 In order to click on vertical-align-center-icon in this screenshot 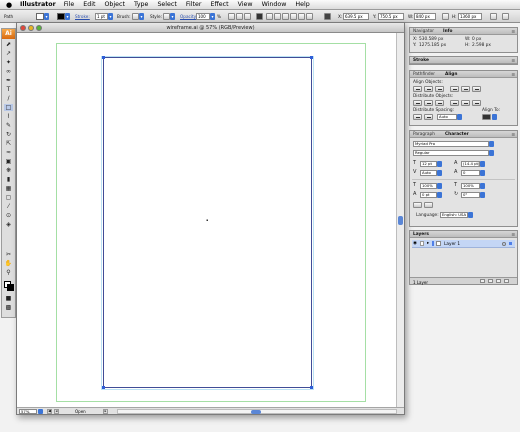, I will do `click(465, 89)`.